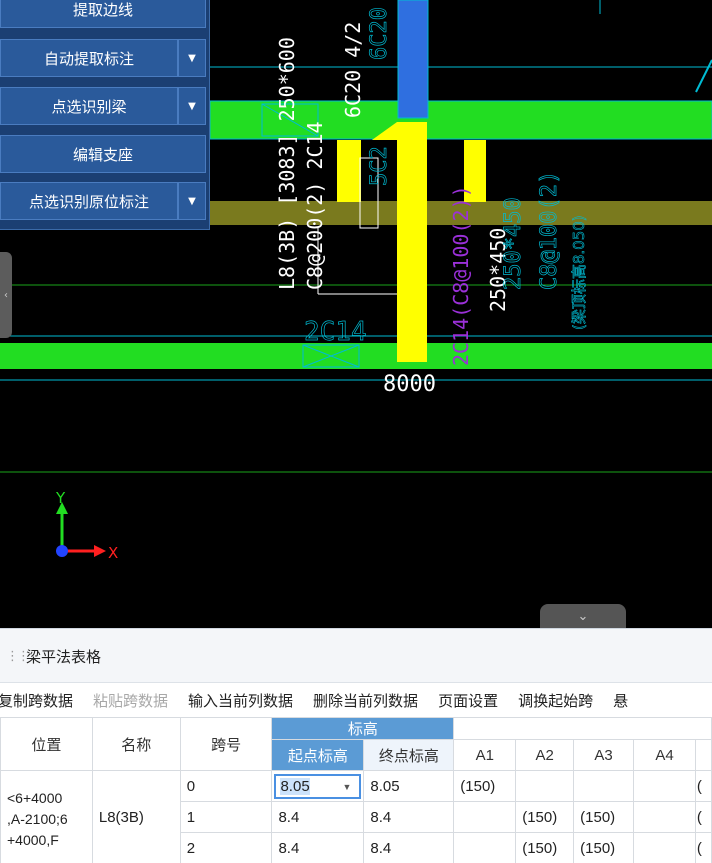 Image resolution: width=712 pixels, height=863 pixels. What do you see at coordinates (582, 728) in the screenshot?
I see `header-spacer` at bounding box center [582, 728].